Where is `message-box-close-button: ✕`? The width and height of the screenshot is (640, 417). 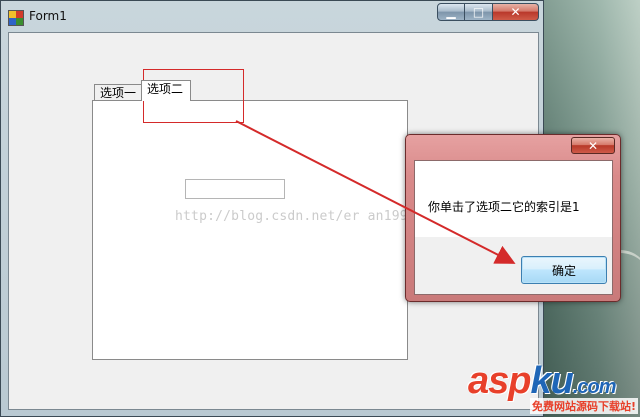 message-box-close-button: ✕ is located at coordinates (593, 145).